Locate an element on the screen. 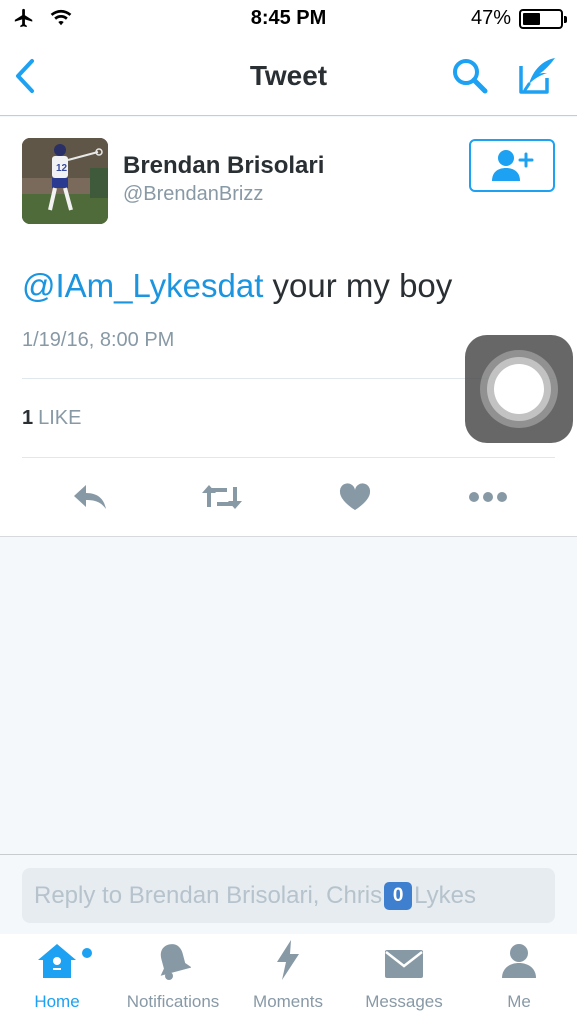  assistive-touch-core is located at coordinates (519, 389).